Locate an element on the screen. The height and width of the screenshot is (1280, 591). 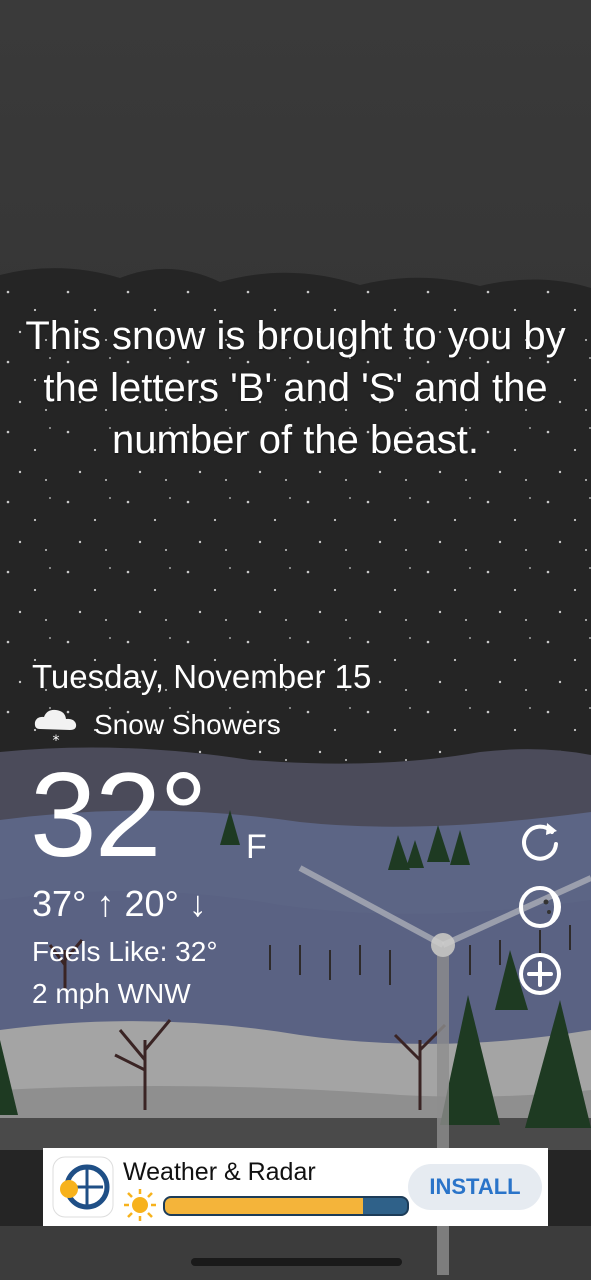
refresh-icon is located at coordinates (540, 842).